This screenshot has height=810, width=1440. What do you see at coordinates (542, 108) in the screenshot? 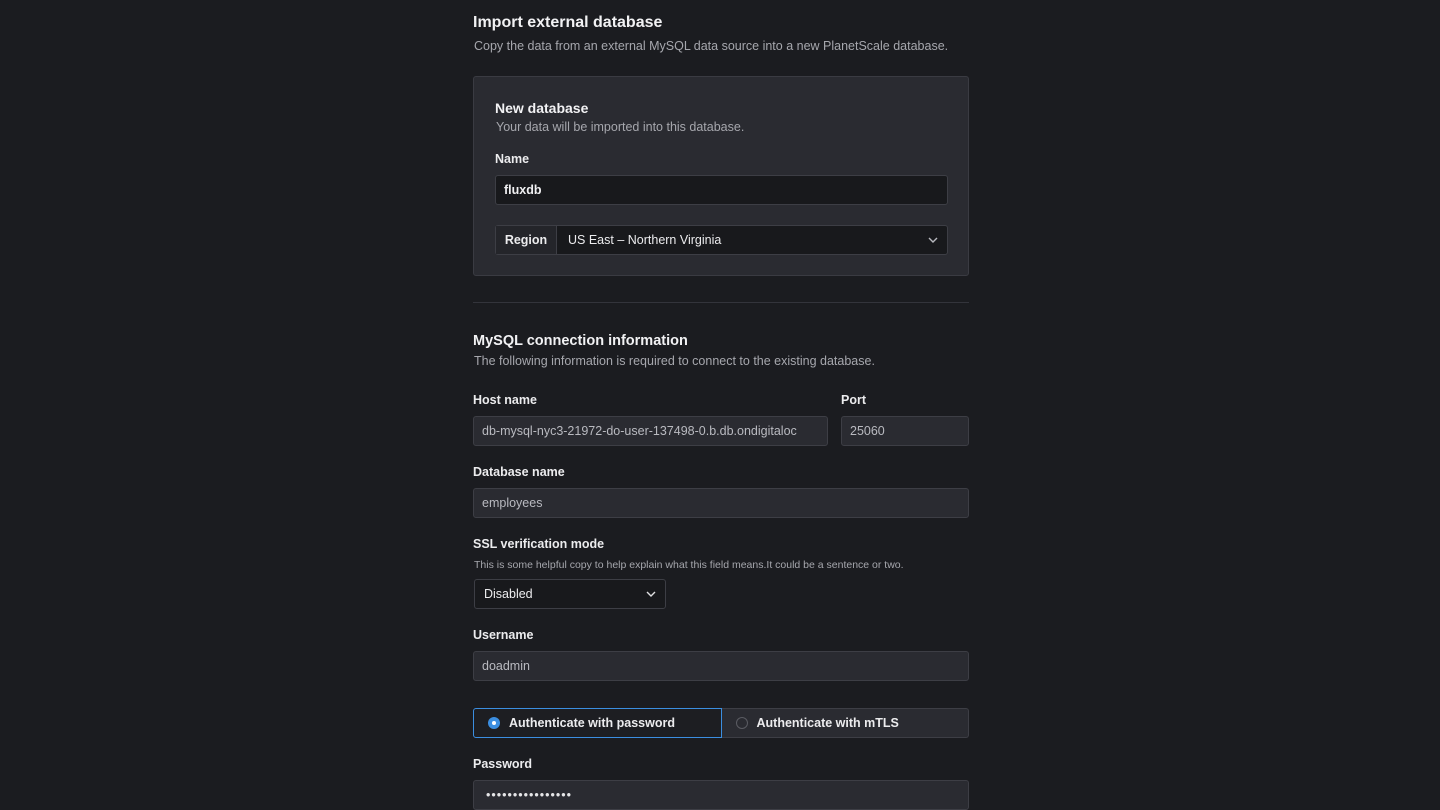
I see `new-database-title: New database` at bounding box center [542, 108].